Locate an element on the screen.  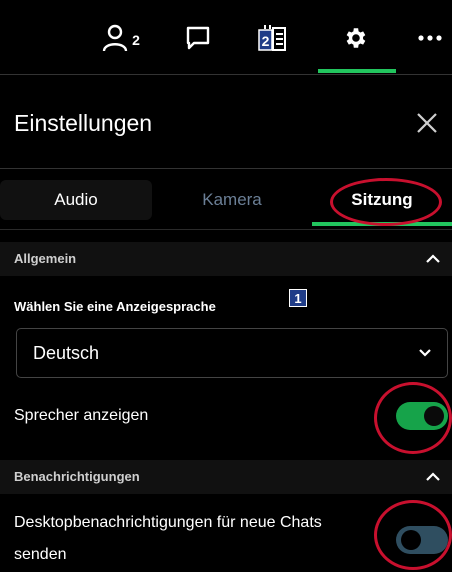
chevron-down-icon is located at coordinates (425, 353).